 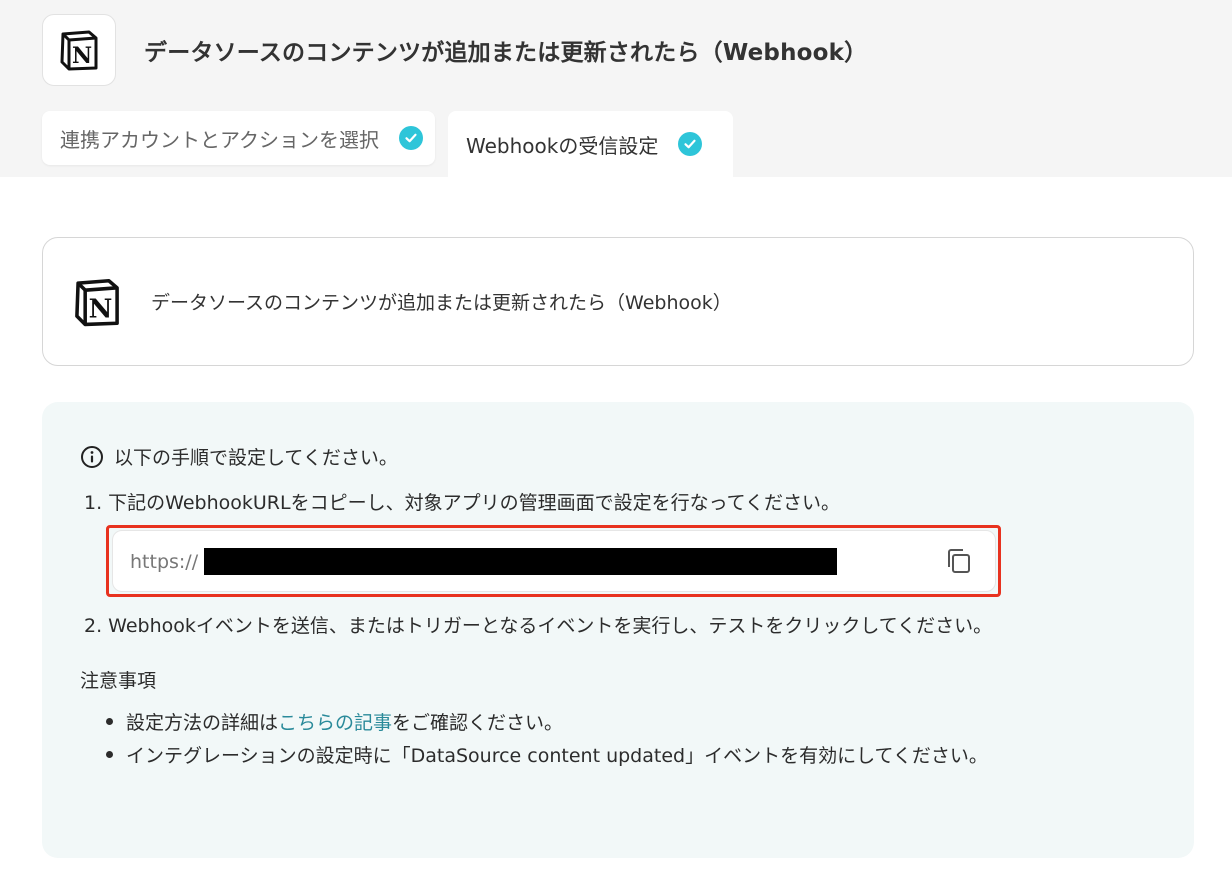 What do you see at coordinates (164, 562) in the screenshot?
I see `webhook-url-text: https://` at bounding box center [164, 562].